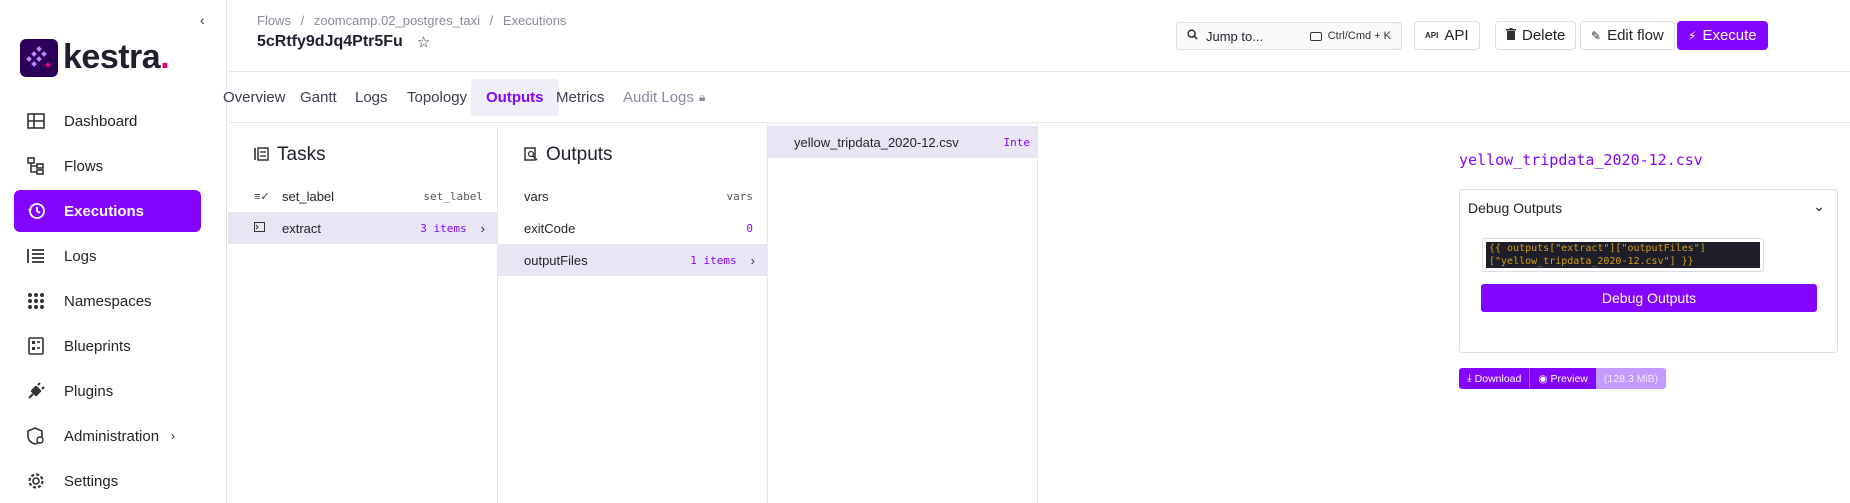 The image size is (1850, 503). What do you see at coordinates (1596, 35) in the screenshot?
I see `pencil-icon: ✎` at bounding box center [1596, 35].